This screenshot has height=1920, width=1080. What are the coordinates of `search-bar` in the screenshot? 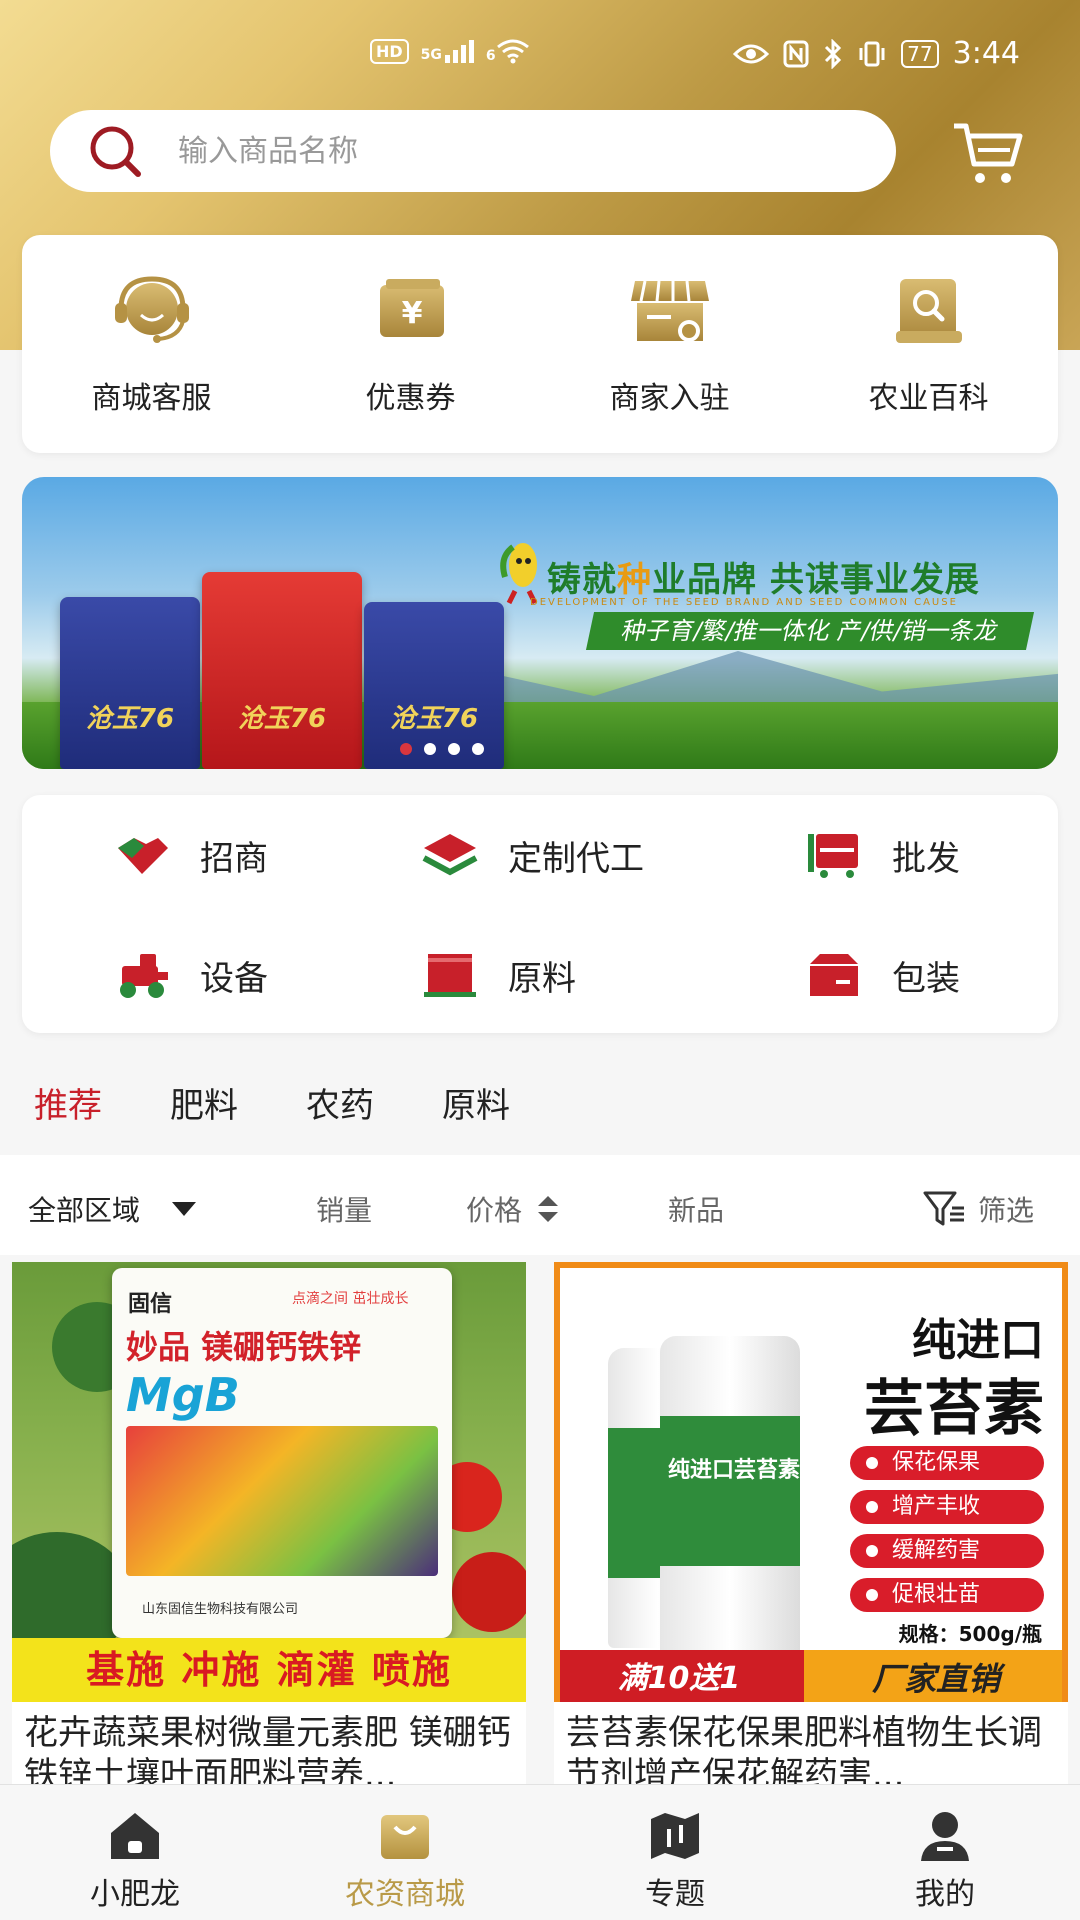 It's located at (473, 151).